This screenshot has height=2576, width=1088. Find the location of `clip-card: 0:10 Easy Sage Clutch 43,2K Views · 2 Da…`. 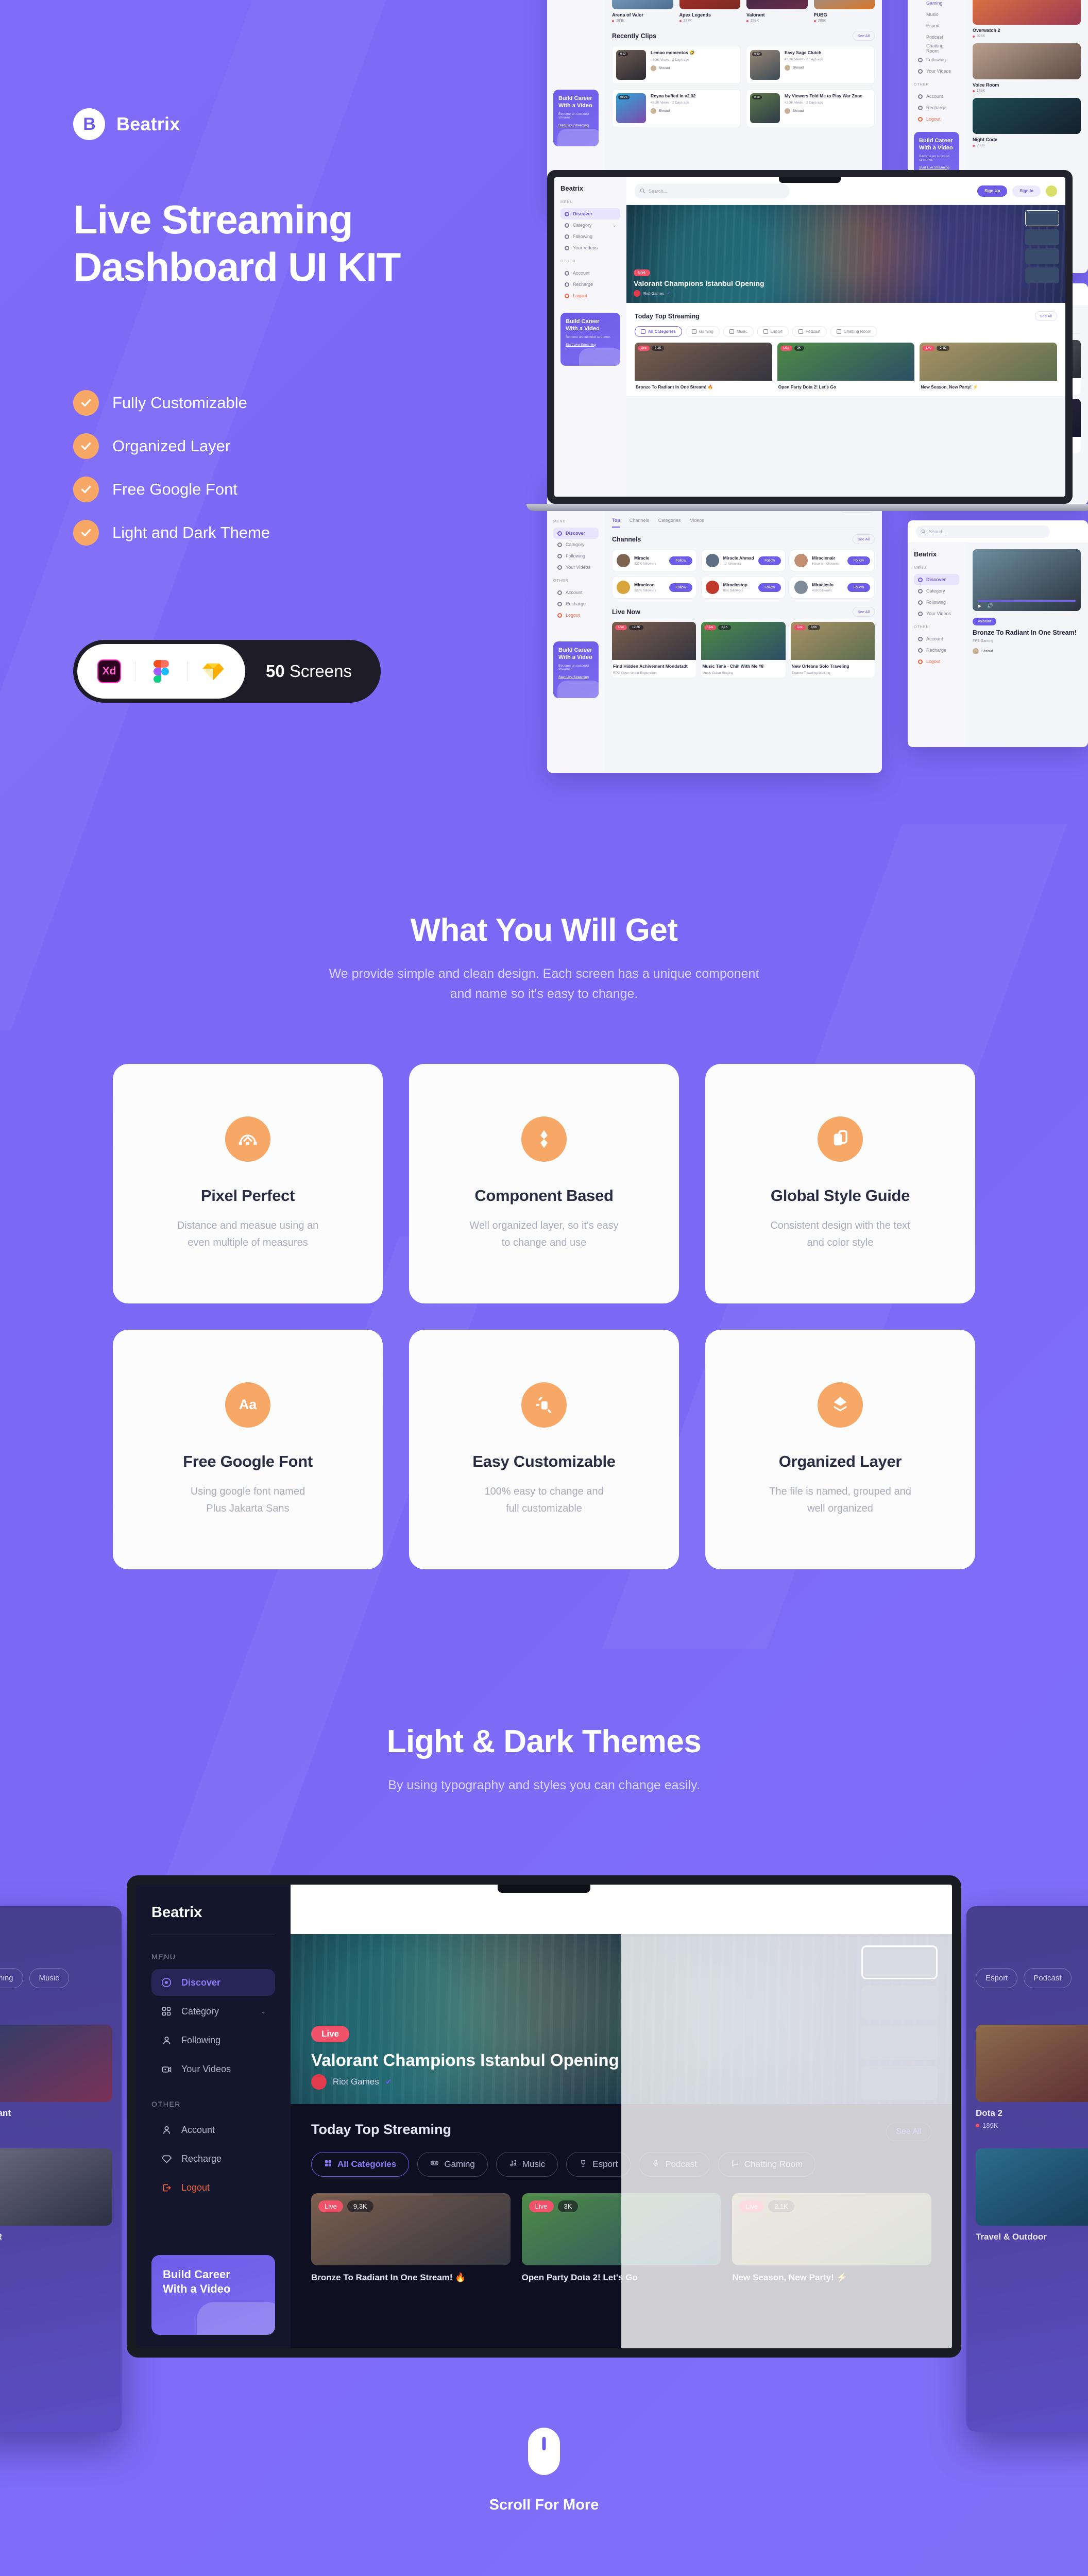

clip-card: 0:10 Easy Sage Clutch 43,2K Views · 2 Da… is located at coordinates (810, 65).